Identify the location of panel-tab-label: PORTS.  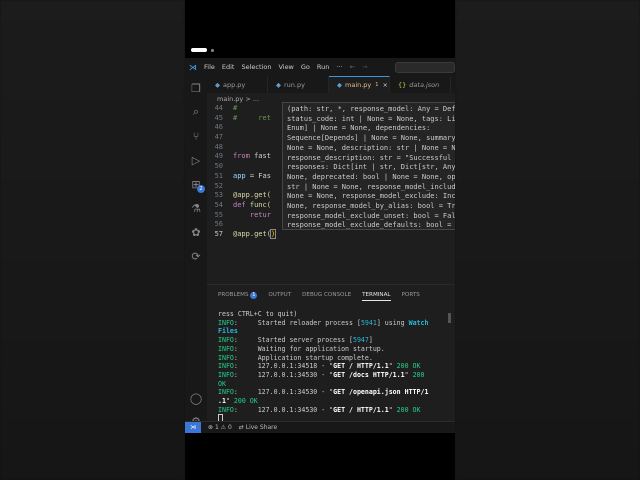
(410, 295).